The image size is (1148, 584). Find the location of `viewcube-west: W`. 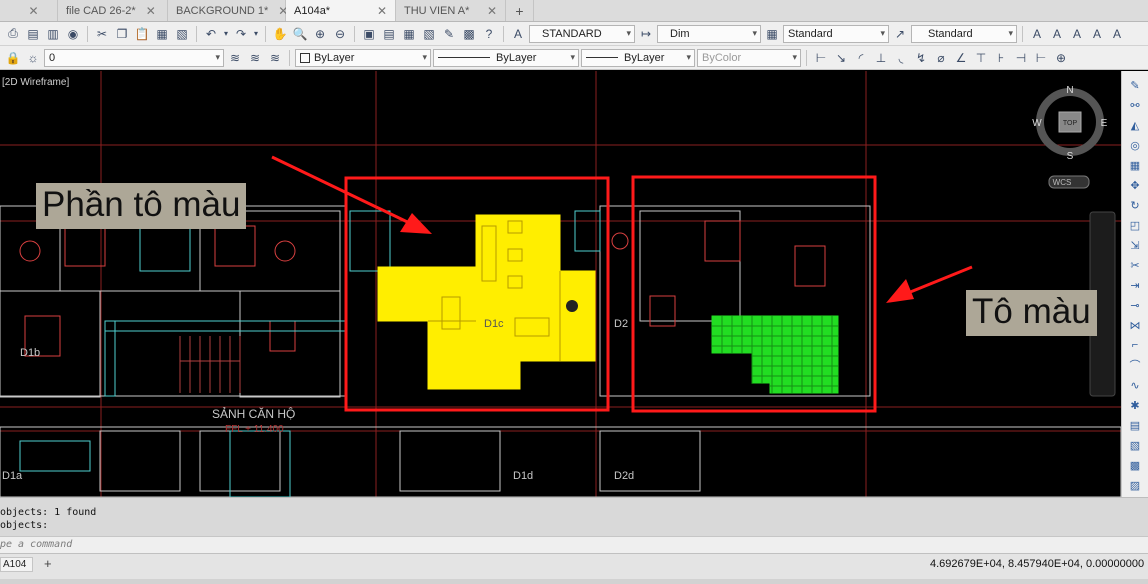

viewcube-west: W is located at coordinates (1037, 123).